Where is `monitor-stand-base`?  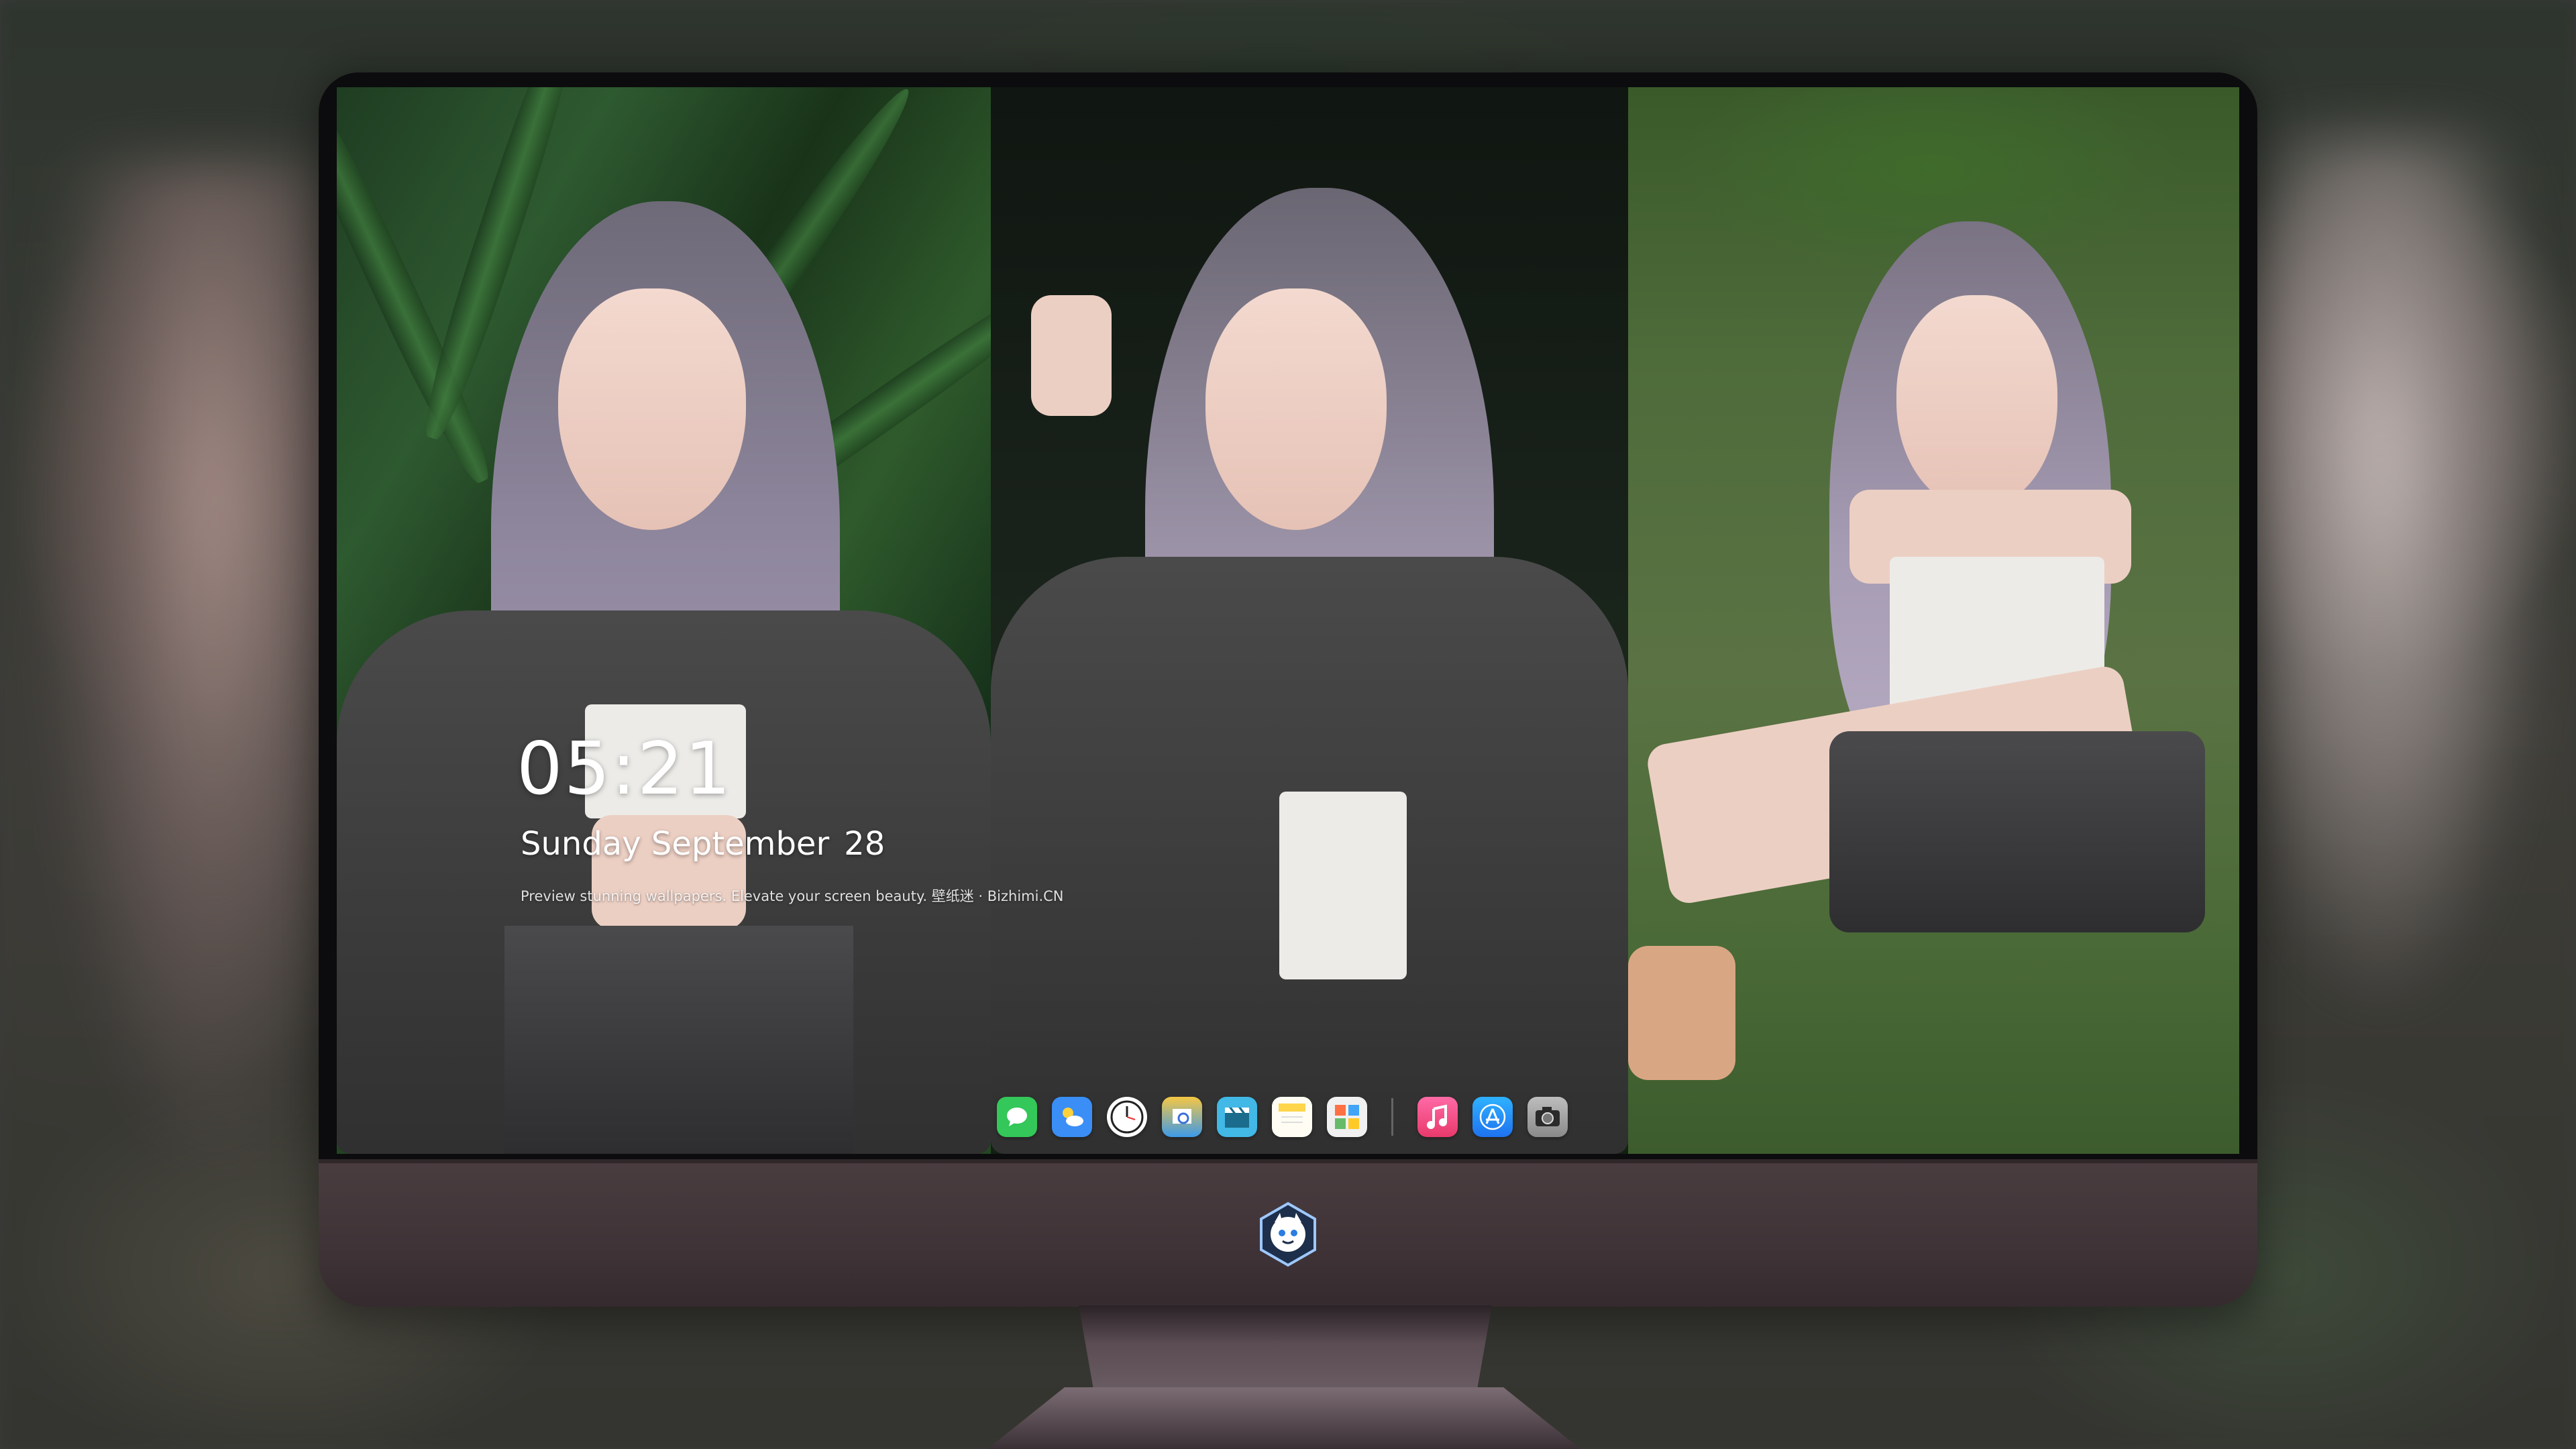 monitor-stand-base is located at coordinates (1283, 1418).